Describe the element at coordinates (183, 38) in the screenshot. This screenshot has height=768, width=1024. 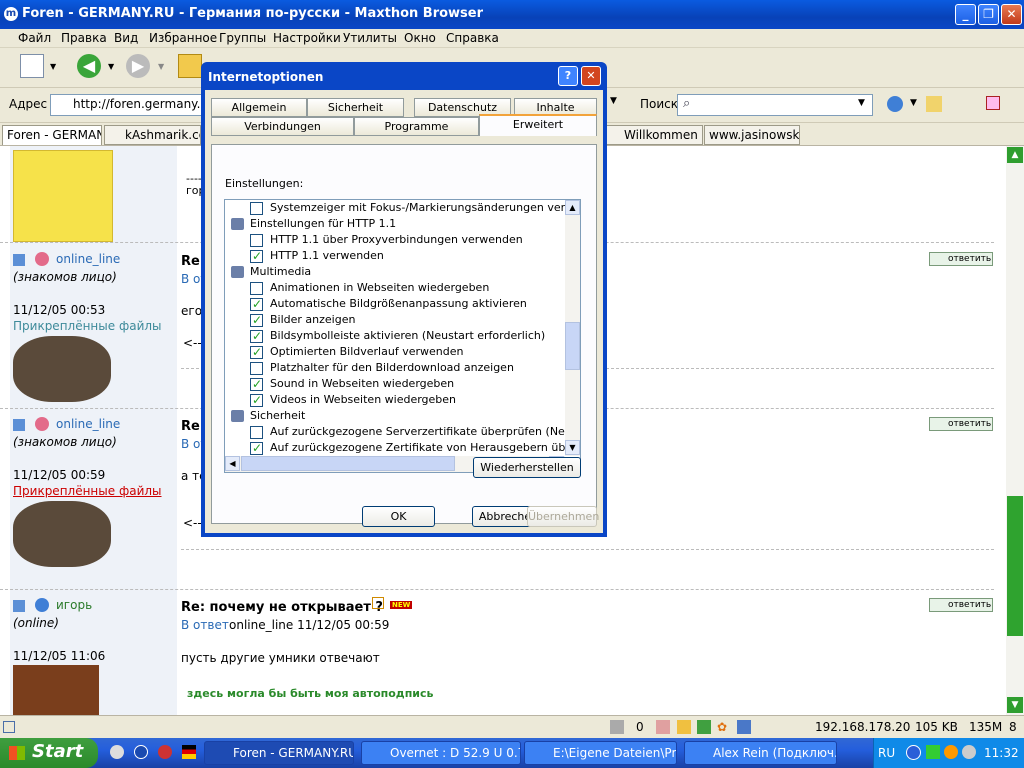
I see `menu-favorites: Избранное` at that location.